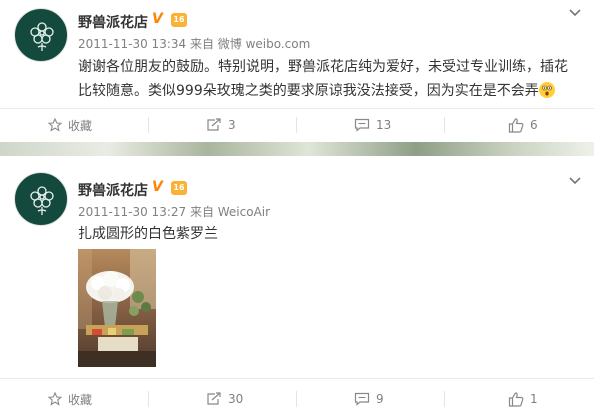 The width and height of the screenshot is (594, 416). What do you see at coordinates (148, 234) in the screenshot?
I see `post-text-line: 扎成圆形的白色紫罗兰` at bounding box center [148, 234].